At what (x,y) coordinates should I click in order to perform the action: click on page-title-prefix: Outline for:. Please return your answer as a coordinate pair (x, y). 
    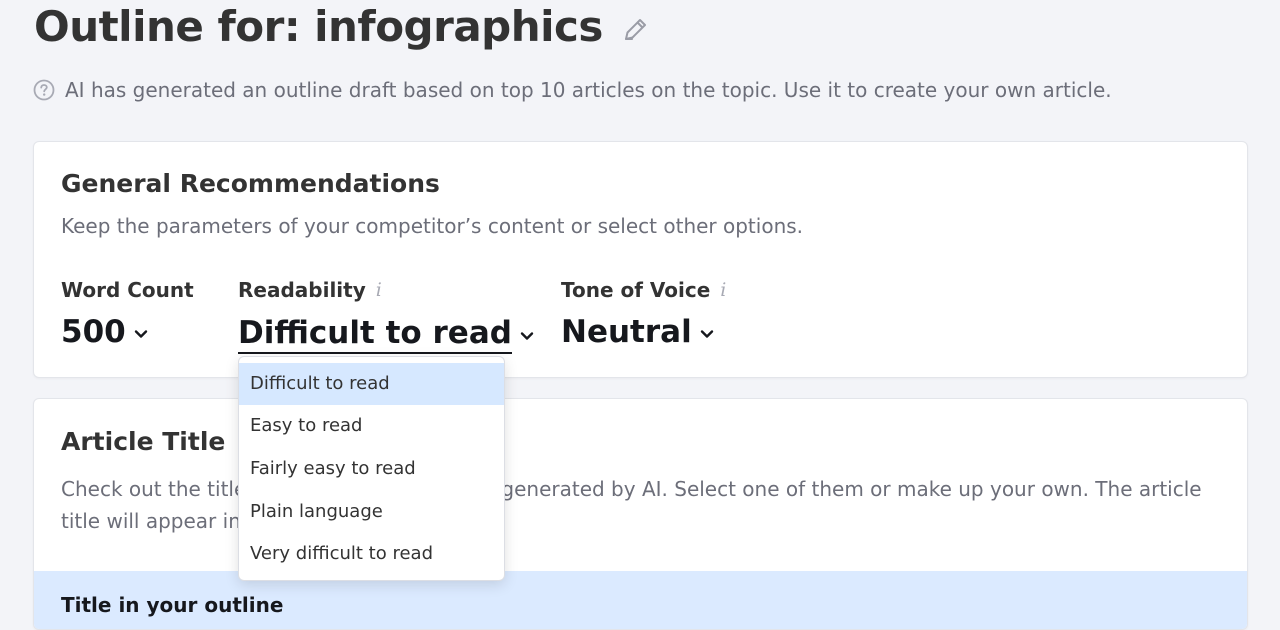
    Looking at the image, I should click on (167, 26).